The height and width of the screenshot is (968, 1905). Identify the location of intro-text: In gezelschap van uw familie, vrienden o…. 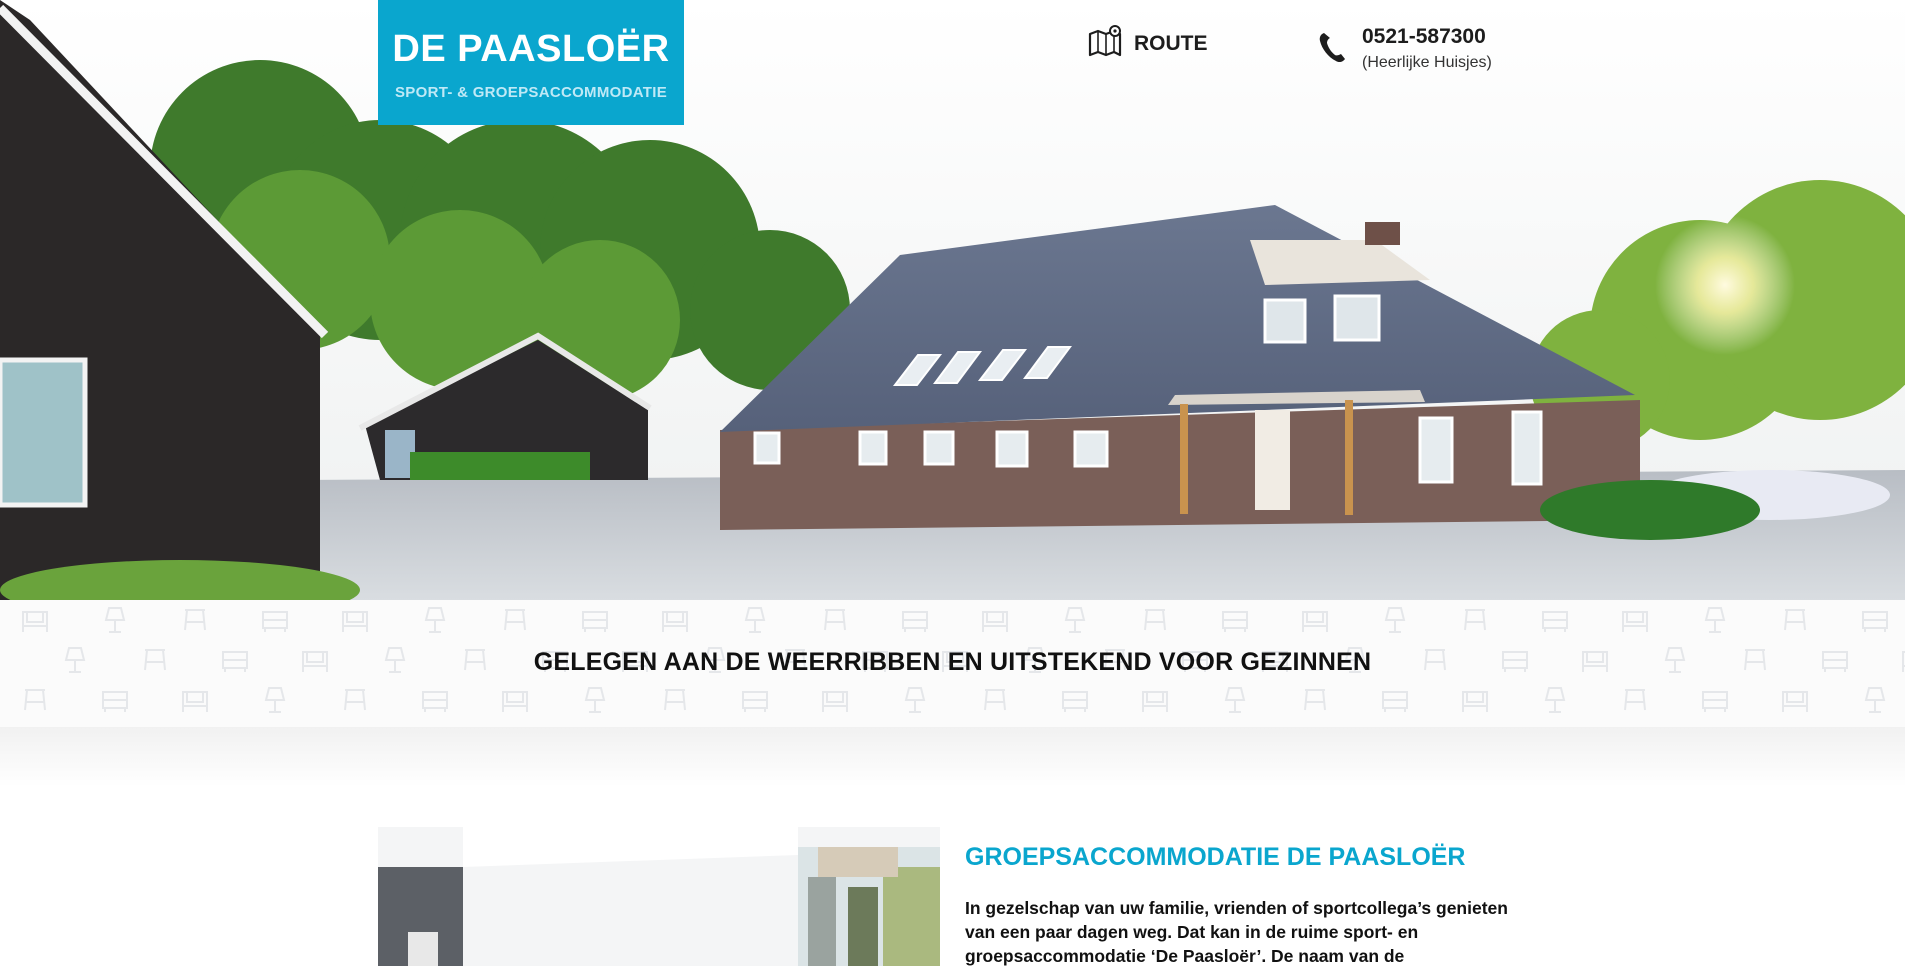
(1236, 932).